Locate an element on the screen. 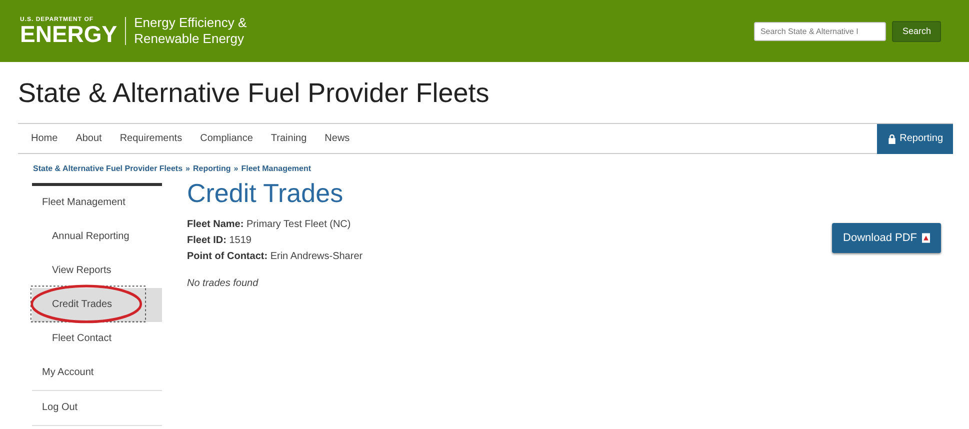 This screenshot has height=429, width=969. nav-tab: Requirements is located at coordinates (151, 138).